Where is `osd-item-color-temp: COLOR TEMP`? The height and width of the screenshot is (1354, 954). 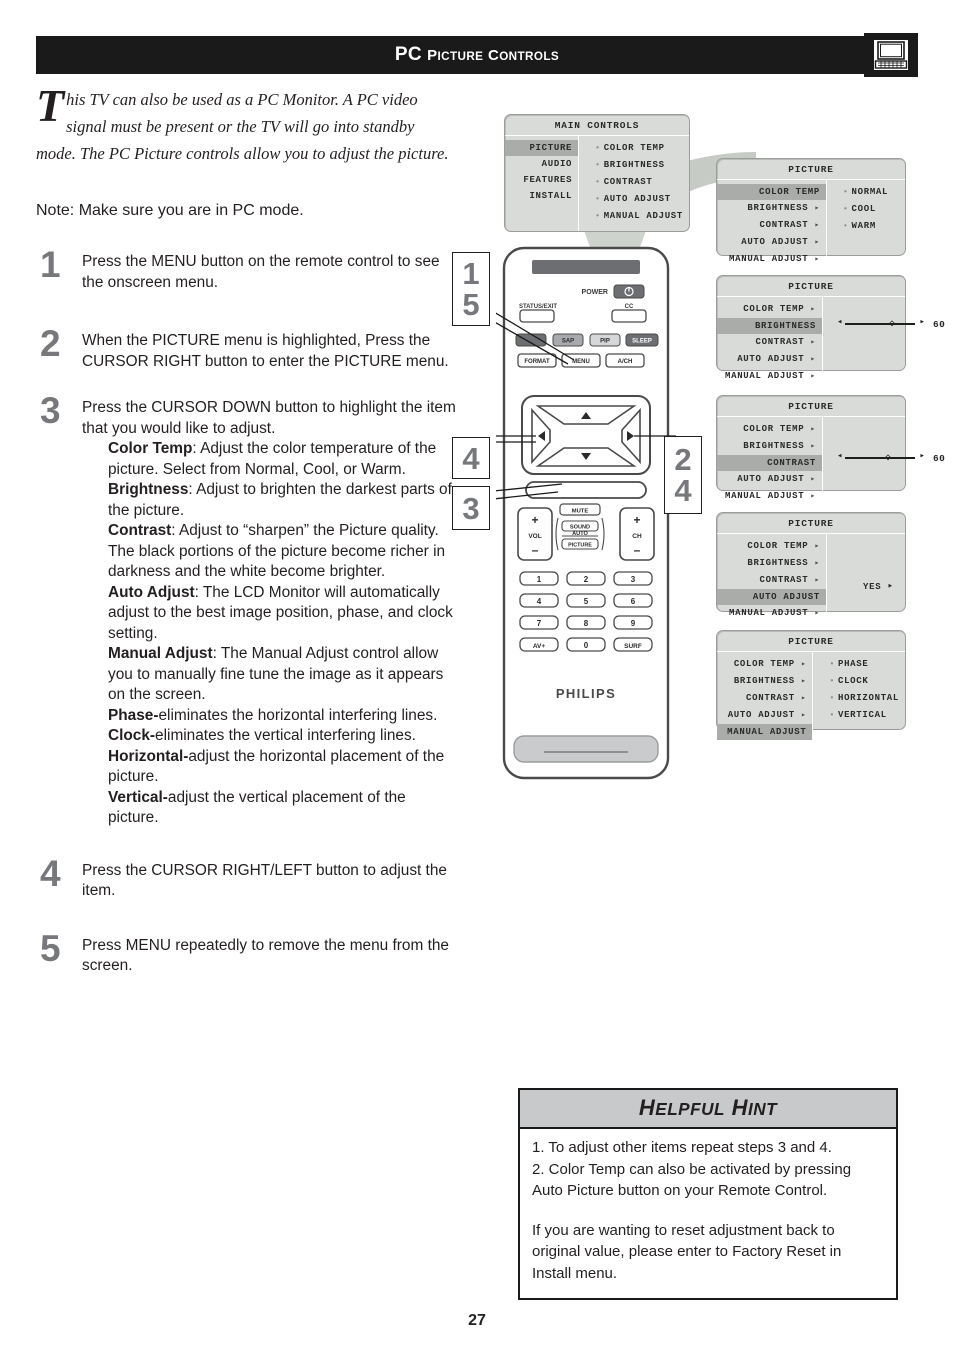 osd-item-color-temp: COLOR TEMP is located at coordinates (771, 192).